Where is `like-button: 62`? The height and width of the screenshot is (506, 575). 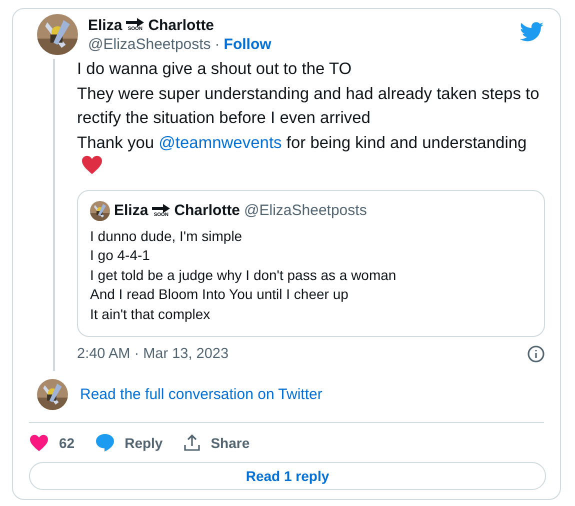 like-button: 62 is located at coordinates (52, 443).